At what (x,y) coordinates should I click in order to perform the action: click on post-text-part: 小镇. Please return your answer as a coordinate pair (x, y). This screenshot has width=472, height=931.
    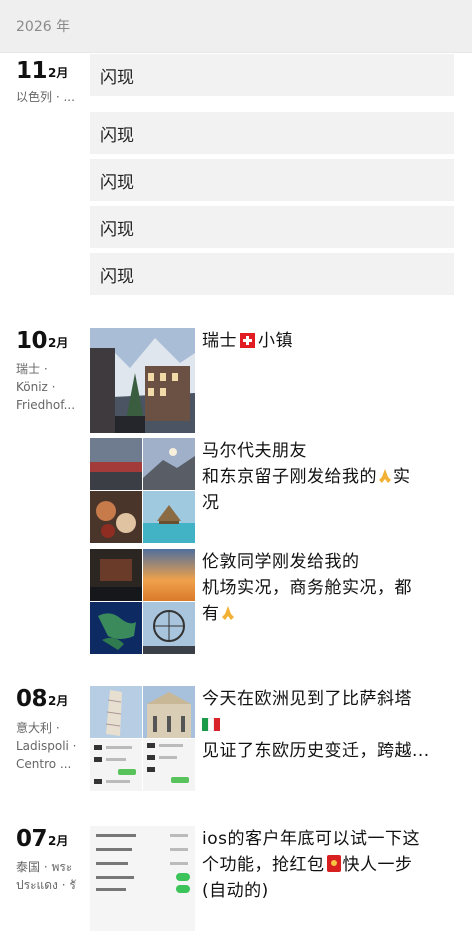
    Looking at the image, I should click on (275, 341).